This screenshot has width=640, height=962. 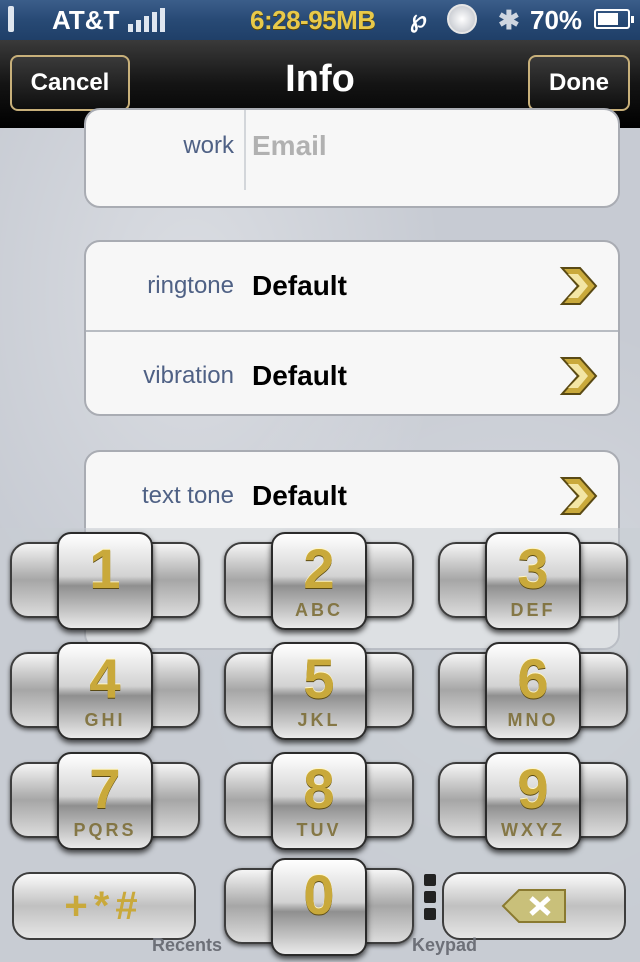 What do you see at coordinates (188, 375) in the screenshot?
I see `vibration-label: vibration` at bounding box center [188, 375].